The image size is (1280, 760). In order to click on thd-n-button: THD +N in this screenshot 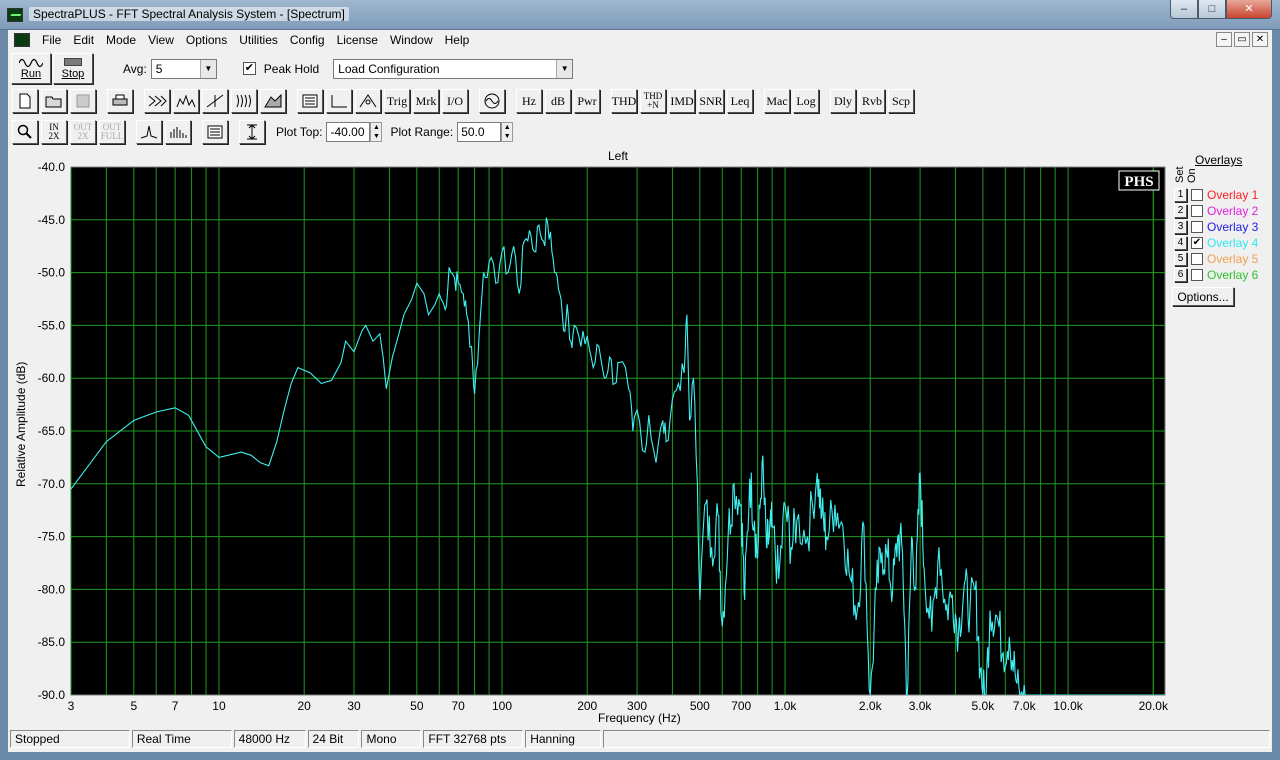, I will do `click(653, 101)`.